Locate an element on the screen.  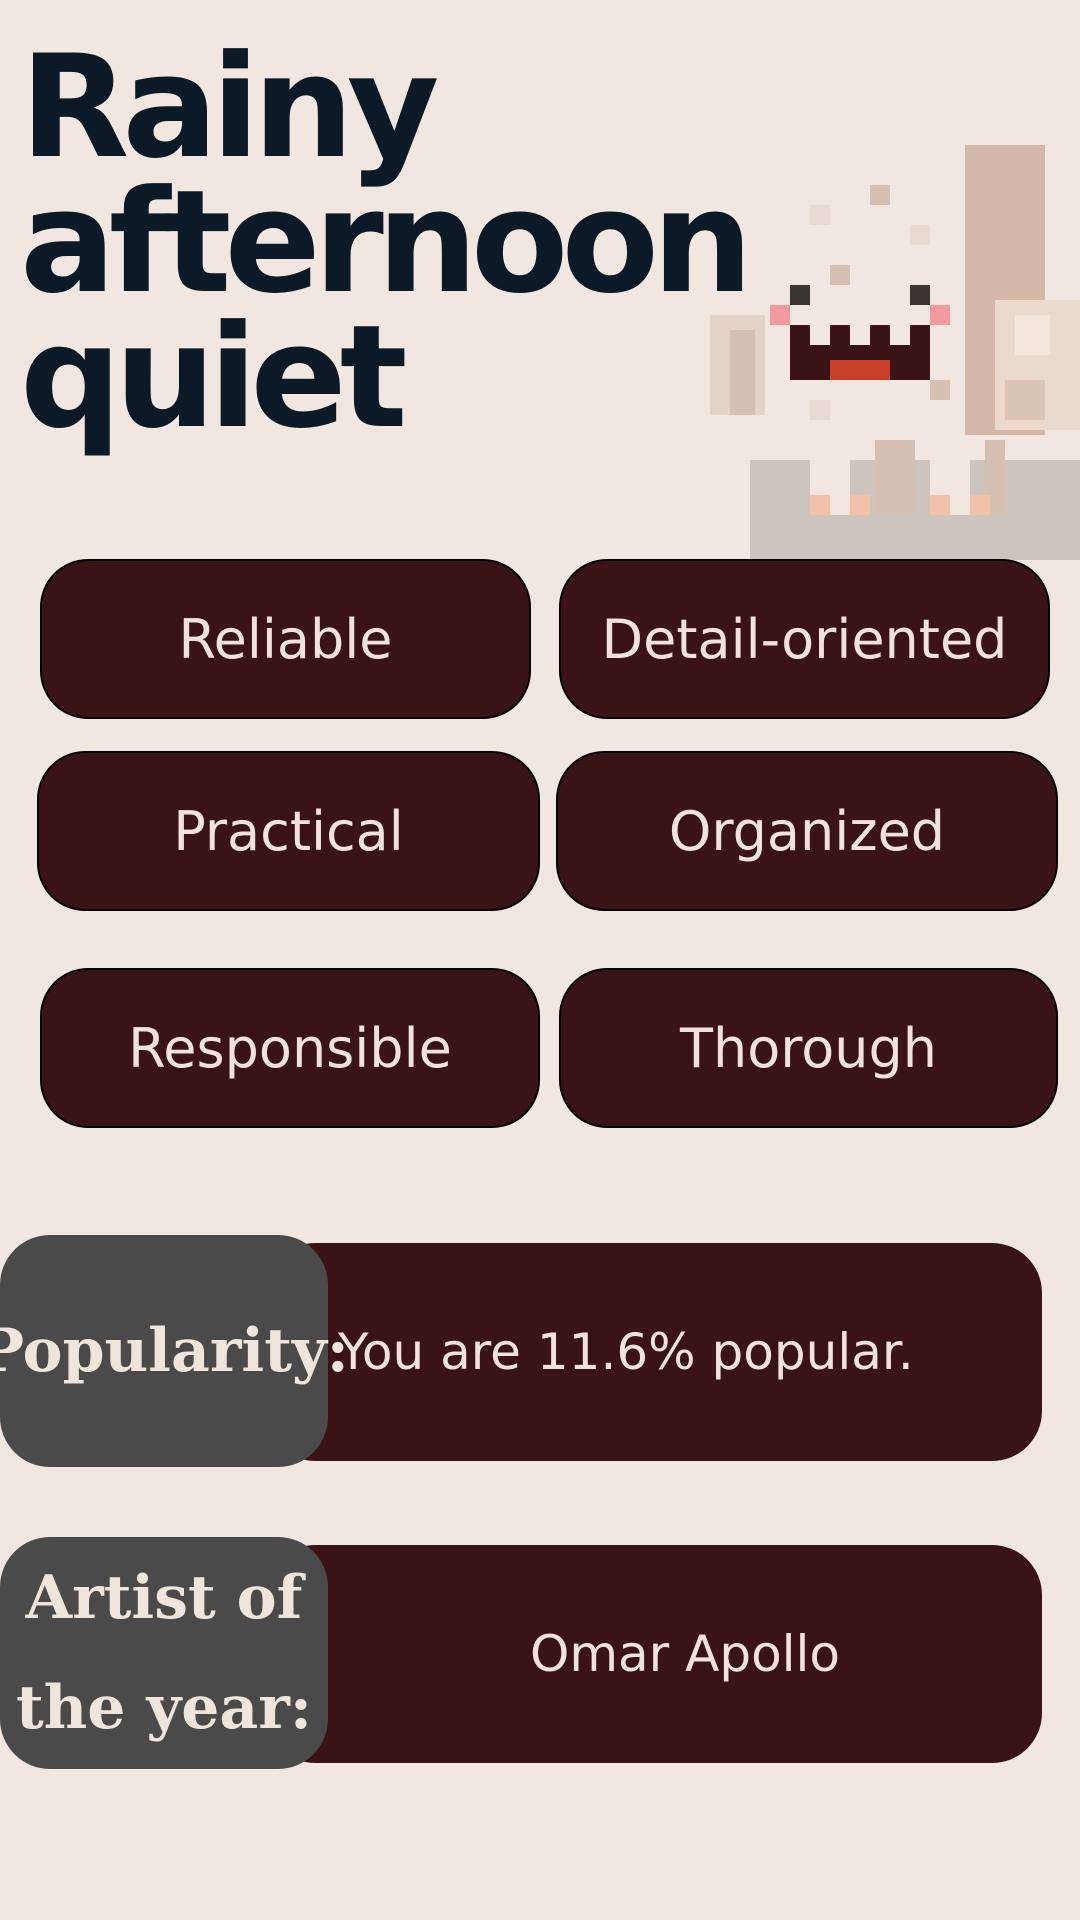
trait-pill-reliable: Reliable is located at coordinates (285, 639).